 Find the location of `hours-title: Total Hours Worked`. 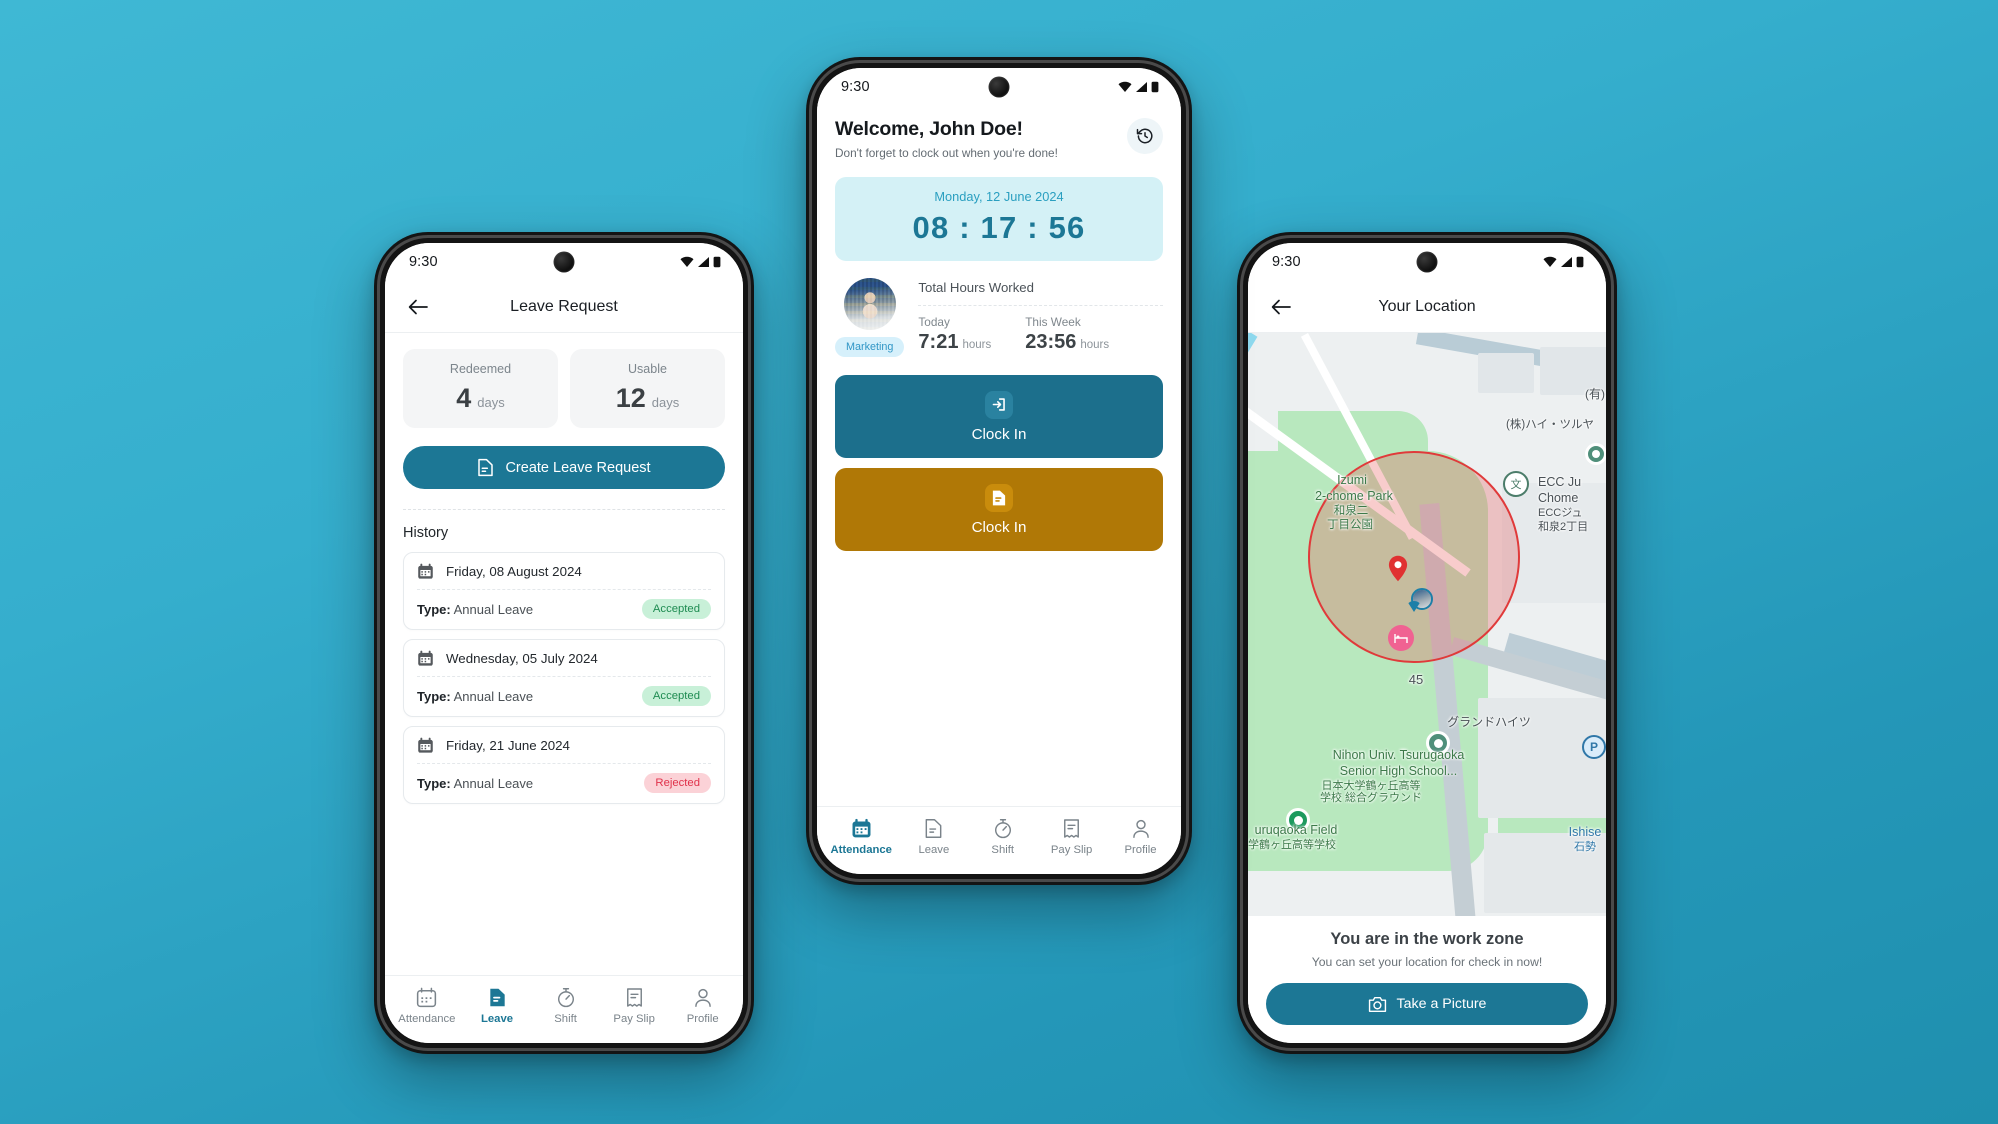

hours-title: Total Hours Worked is located at coordinates (976, 287).